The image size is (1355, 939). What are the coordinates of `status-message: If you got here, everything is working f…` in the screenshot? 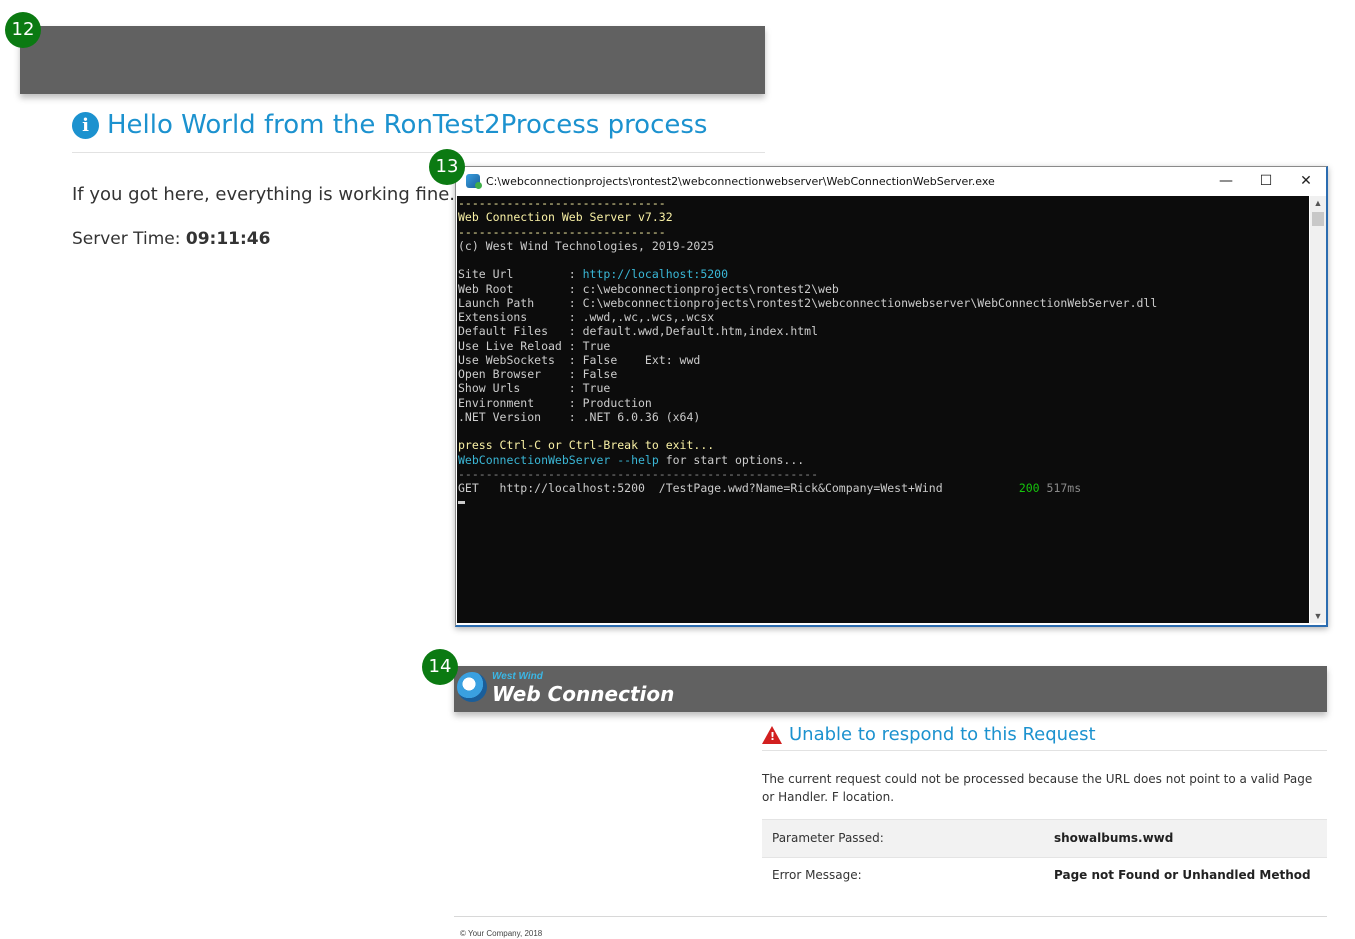 It's located at (264, 194).